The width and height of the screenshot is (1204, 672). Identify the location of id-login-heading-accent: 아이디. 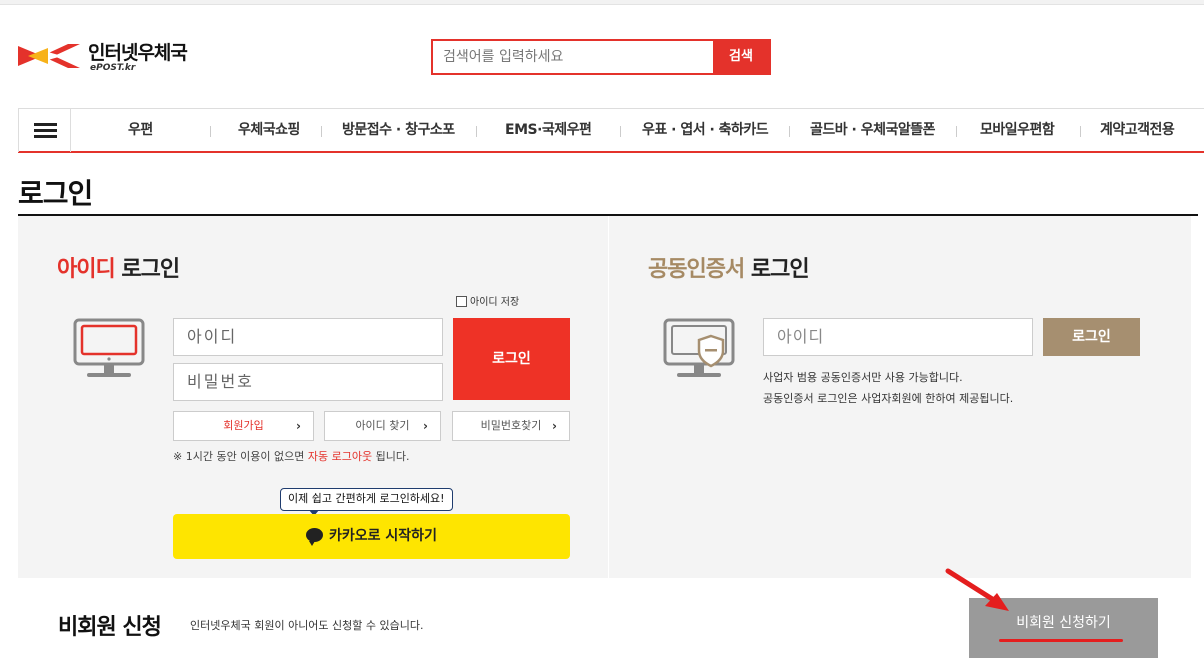
(86, 269).